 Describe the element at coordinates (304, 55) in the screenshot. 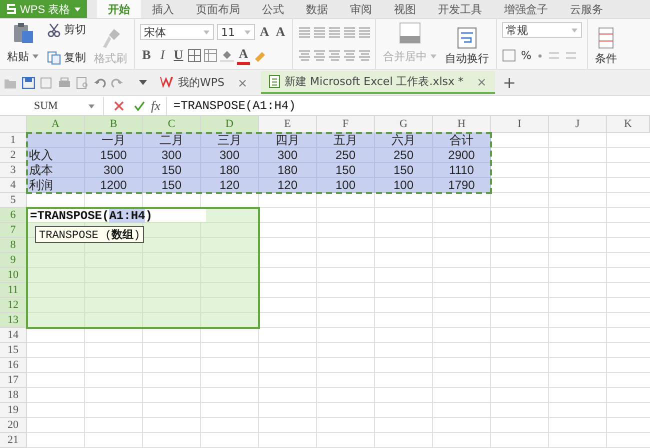

I see `align-left-icon` at that location.